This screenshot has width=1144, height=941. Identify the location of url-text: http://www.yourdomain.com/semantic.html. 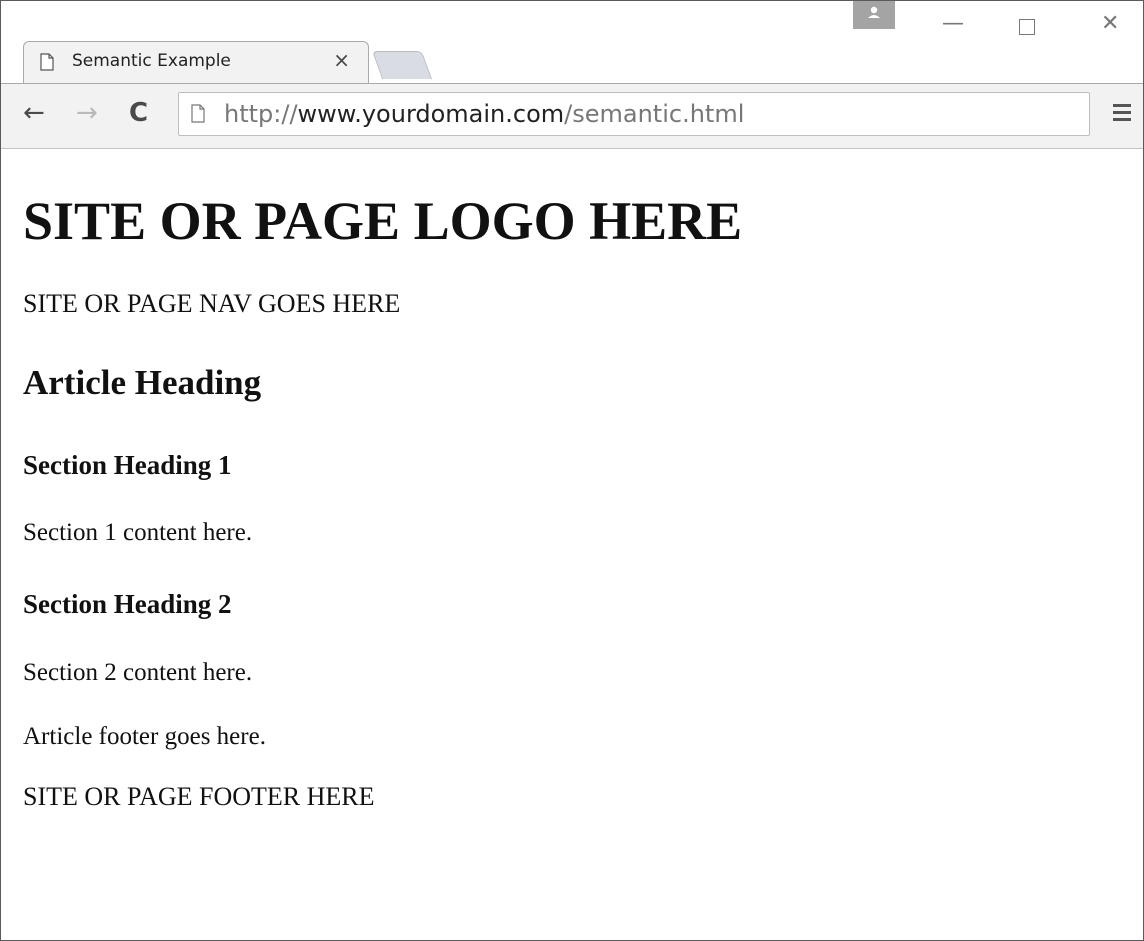
(484, 114).